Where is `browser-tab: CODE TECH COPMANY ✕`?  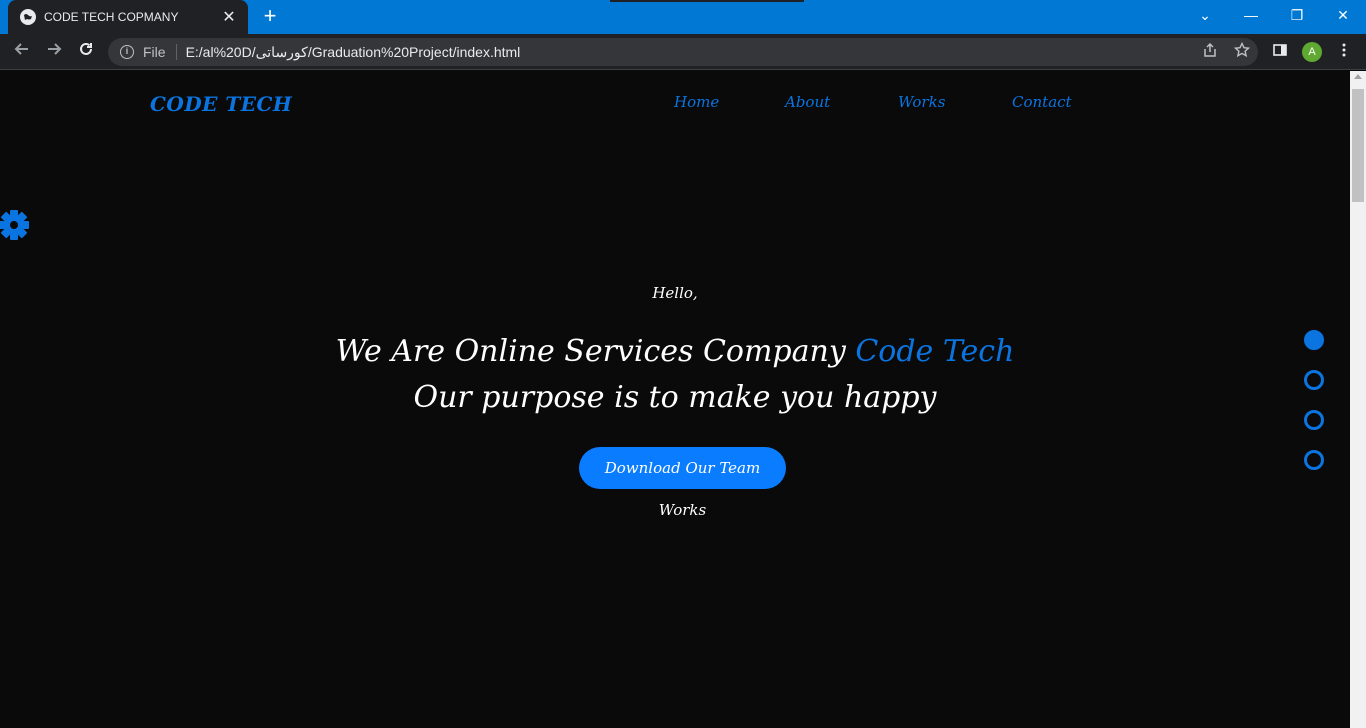
browser-tab: CODE TECH COPMANY ✕ is located at coordinates (128, 17).